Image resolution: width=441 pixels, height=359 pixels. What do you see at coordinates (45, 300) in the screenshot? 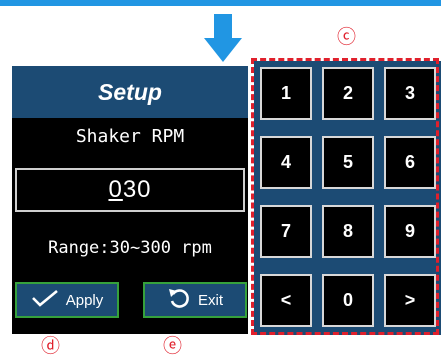
I see `checkmark-icon` at bounding box center [45, 300].